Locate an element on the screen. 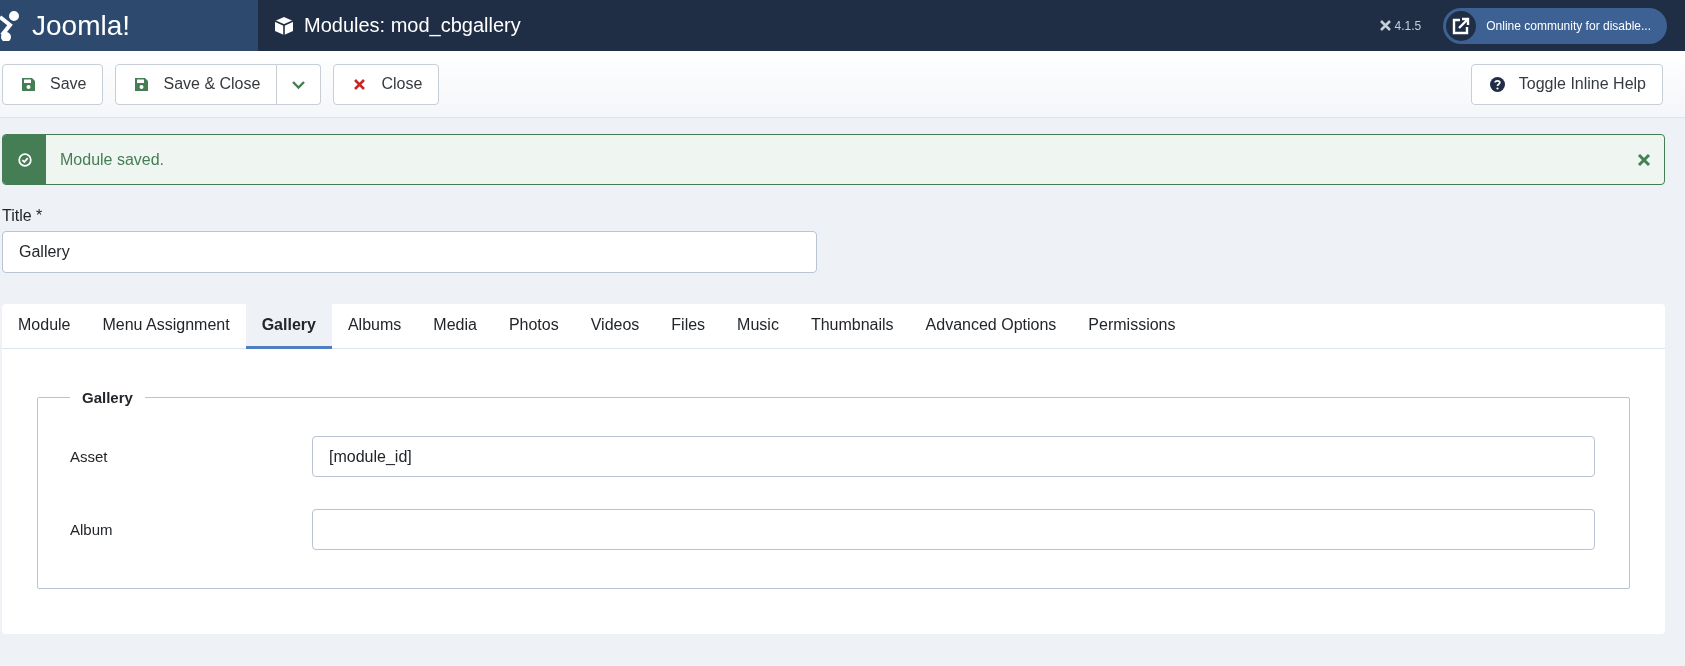 The height and width of the screenshot is (666, 1685). external-link-icon is located at coordinates (1461, 25).